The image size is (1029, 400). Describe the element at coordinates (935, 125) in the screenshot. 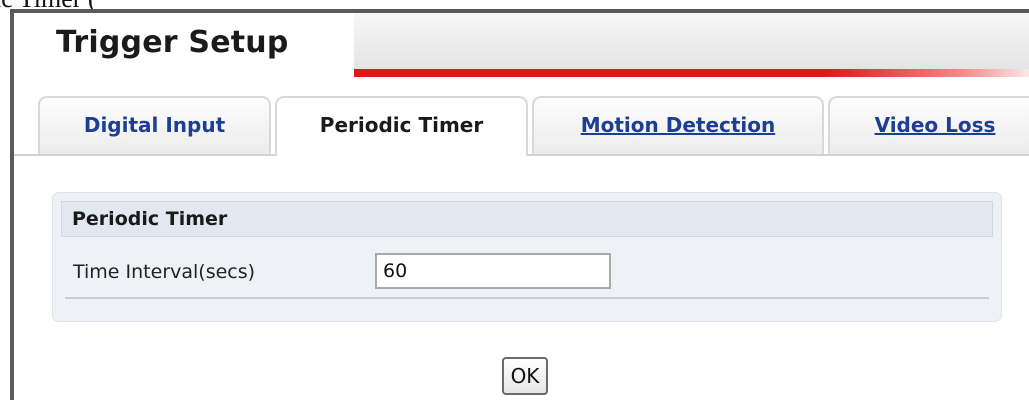

I see `tab-label: Video Loss` at that location.